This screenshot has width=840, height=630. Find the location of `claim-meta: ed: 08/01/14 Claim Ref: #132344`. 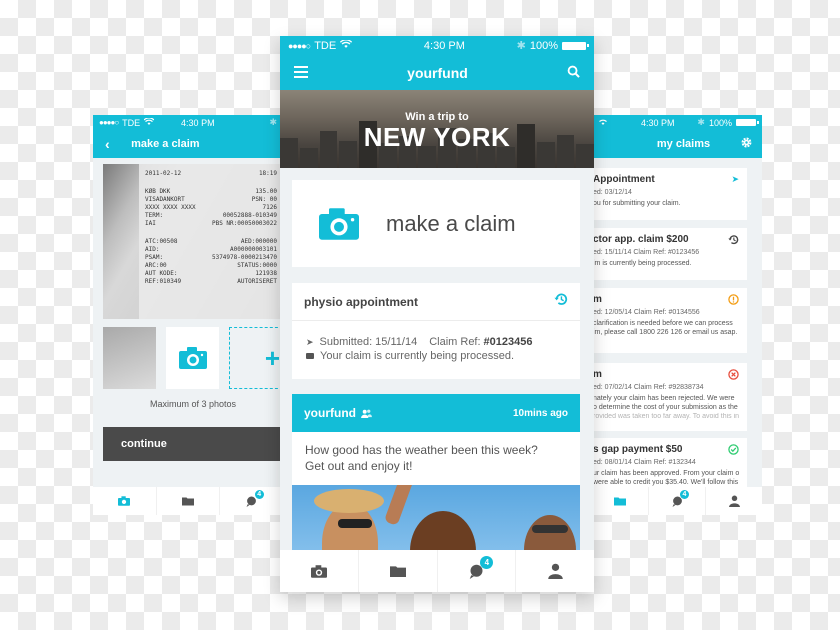

claim-meta: ed: 08/01/14 Claim Ref: #132344 is located at coordinates (644, 462).